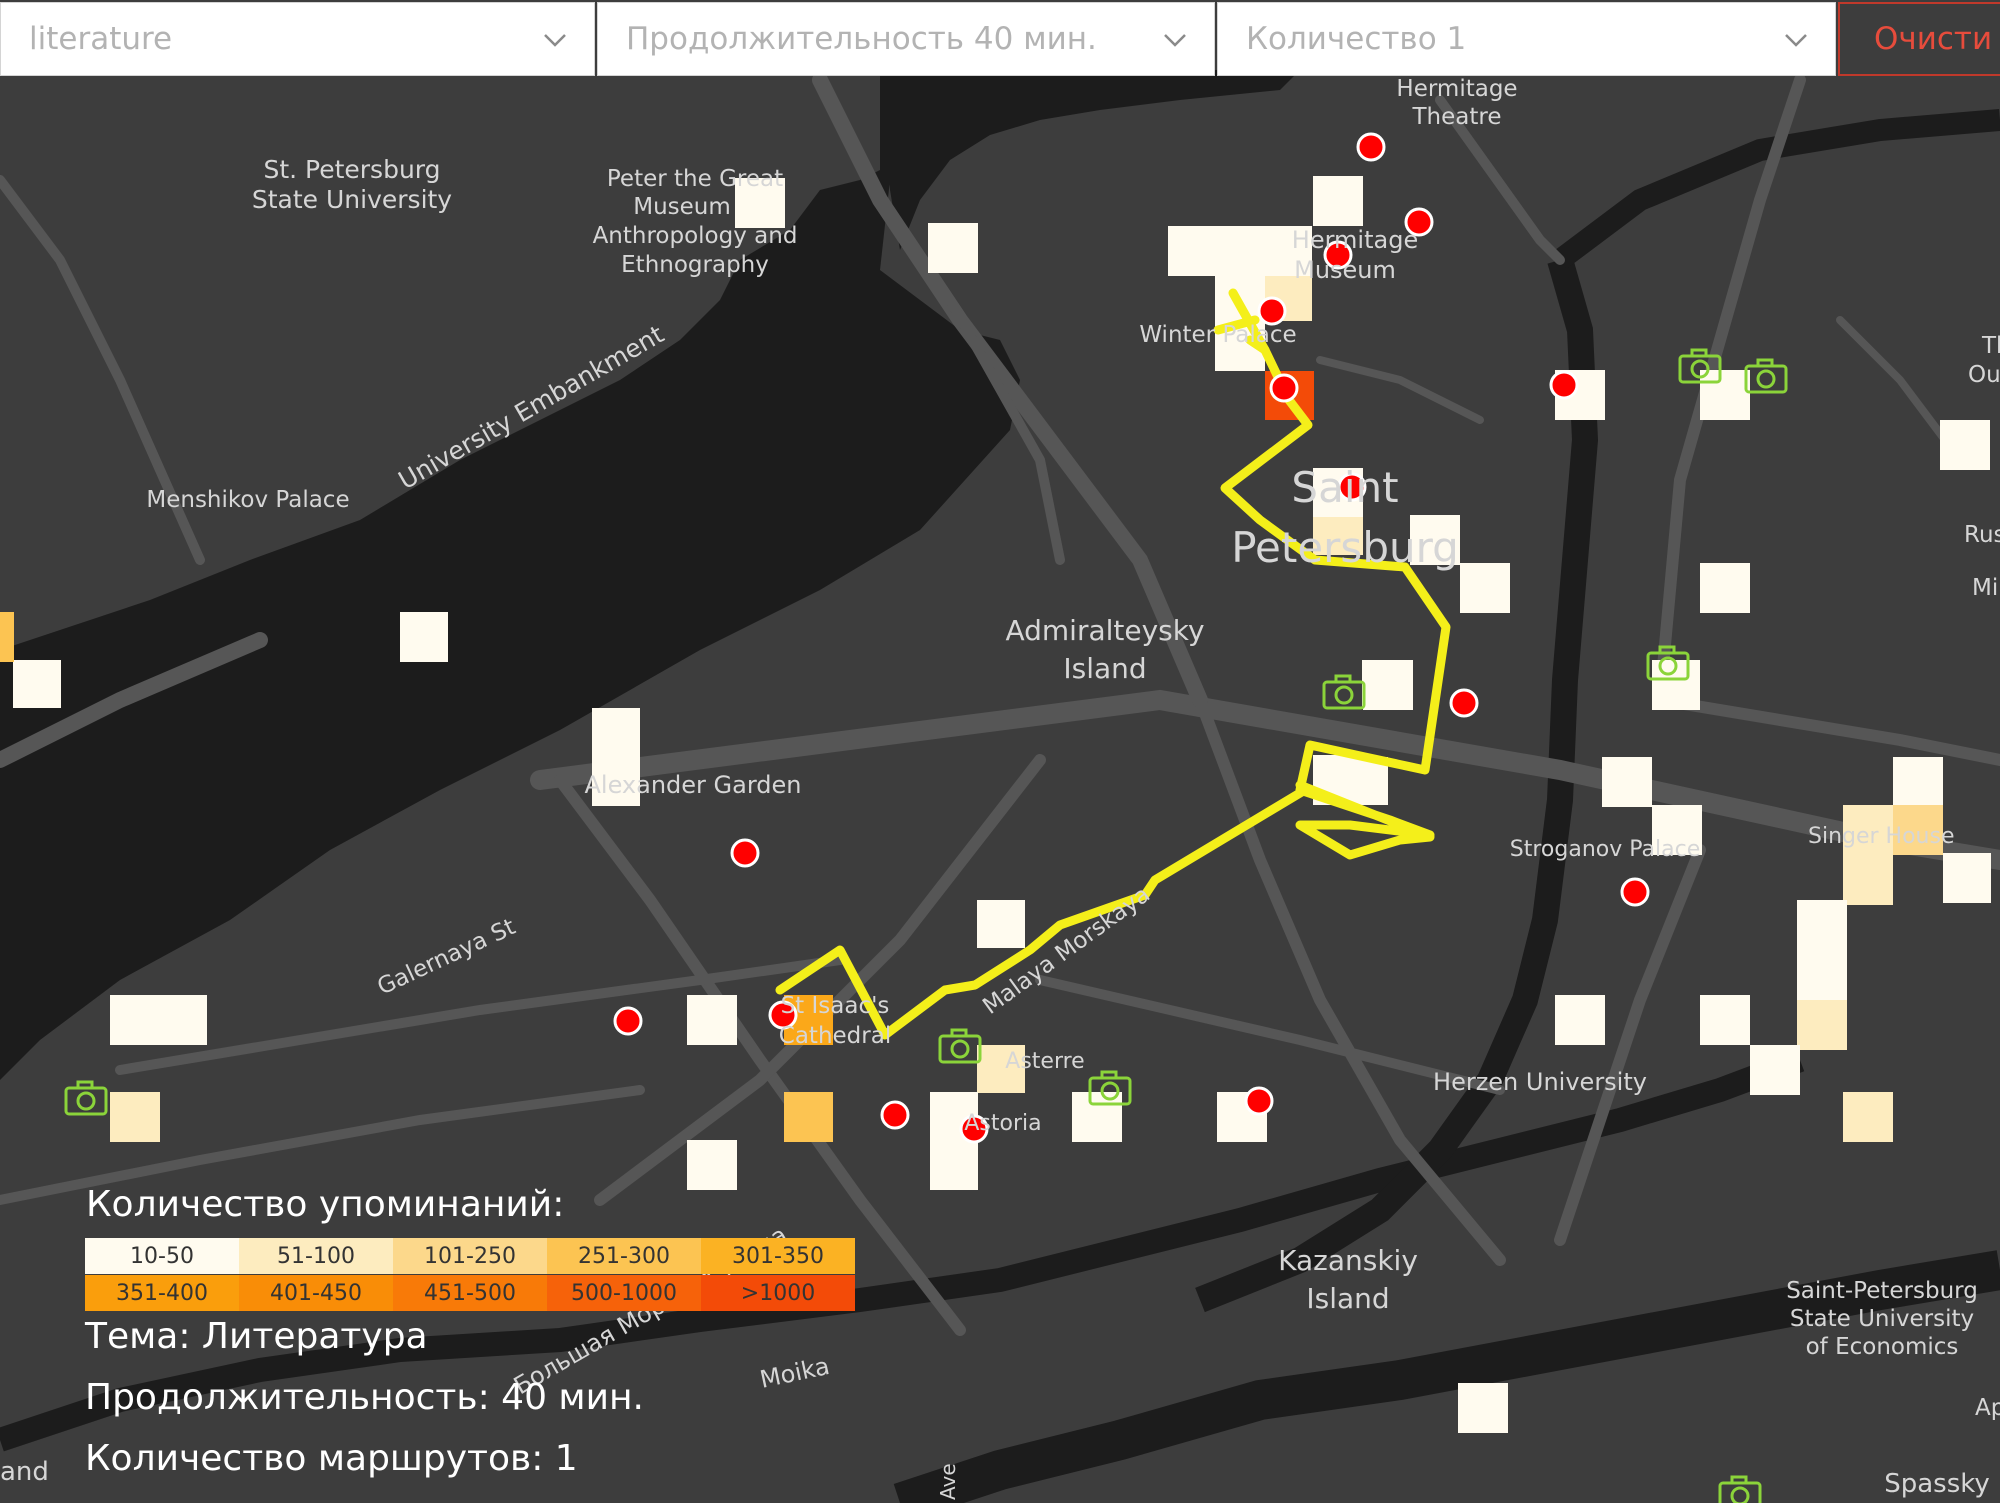 This screenshot has width=2000, height=1503. Describe the element at coordinates (1104, 668) in the screenshot. I see `label-admiralteysky: Island` at that location.